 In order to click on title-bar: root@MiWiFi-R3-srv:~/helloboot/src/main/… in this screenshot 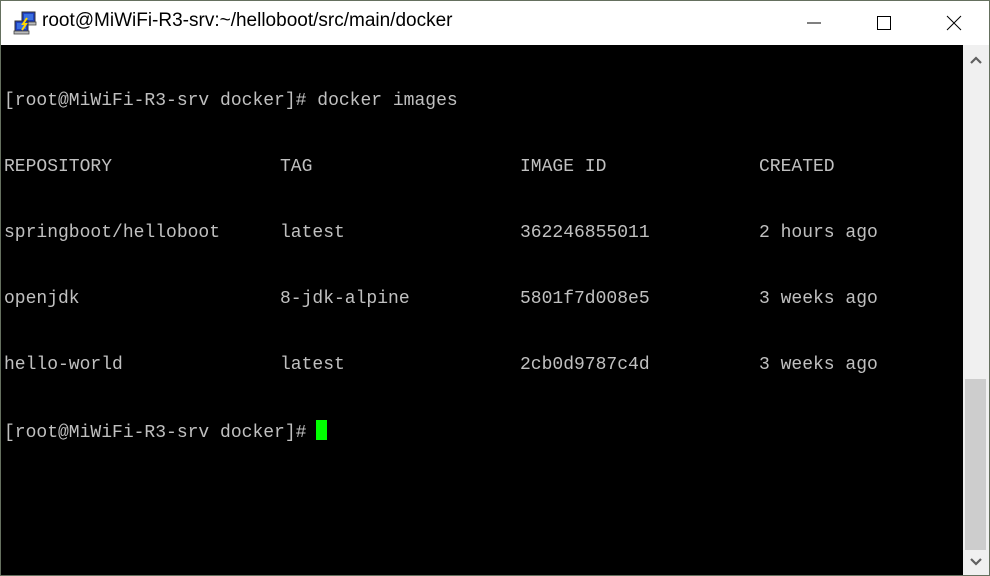, I will do `click(495, 23)`.